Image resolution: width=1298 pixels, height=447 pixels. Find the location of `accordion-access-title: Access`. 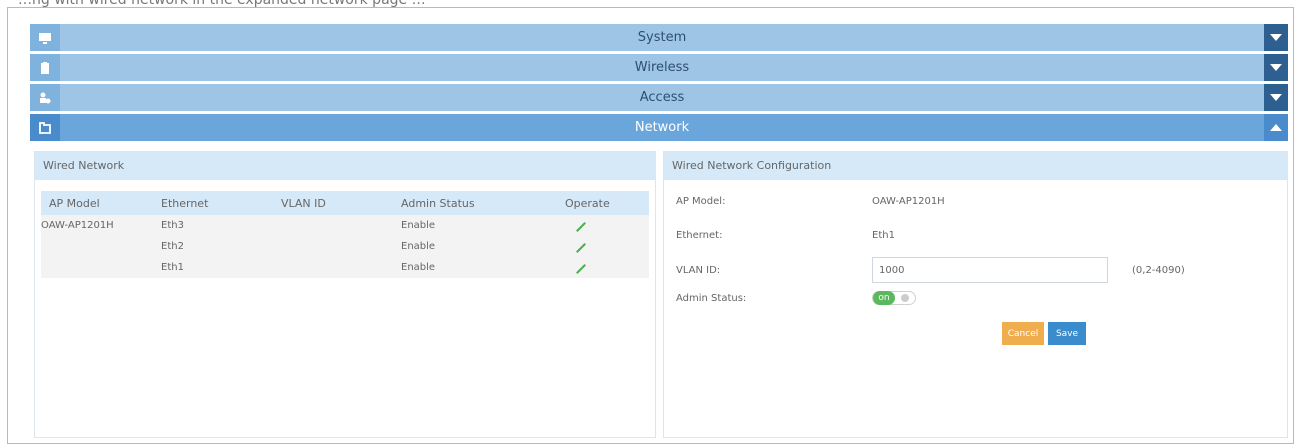

accordion-access-title: Access is located at coordinates (662, 97).